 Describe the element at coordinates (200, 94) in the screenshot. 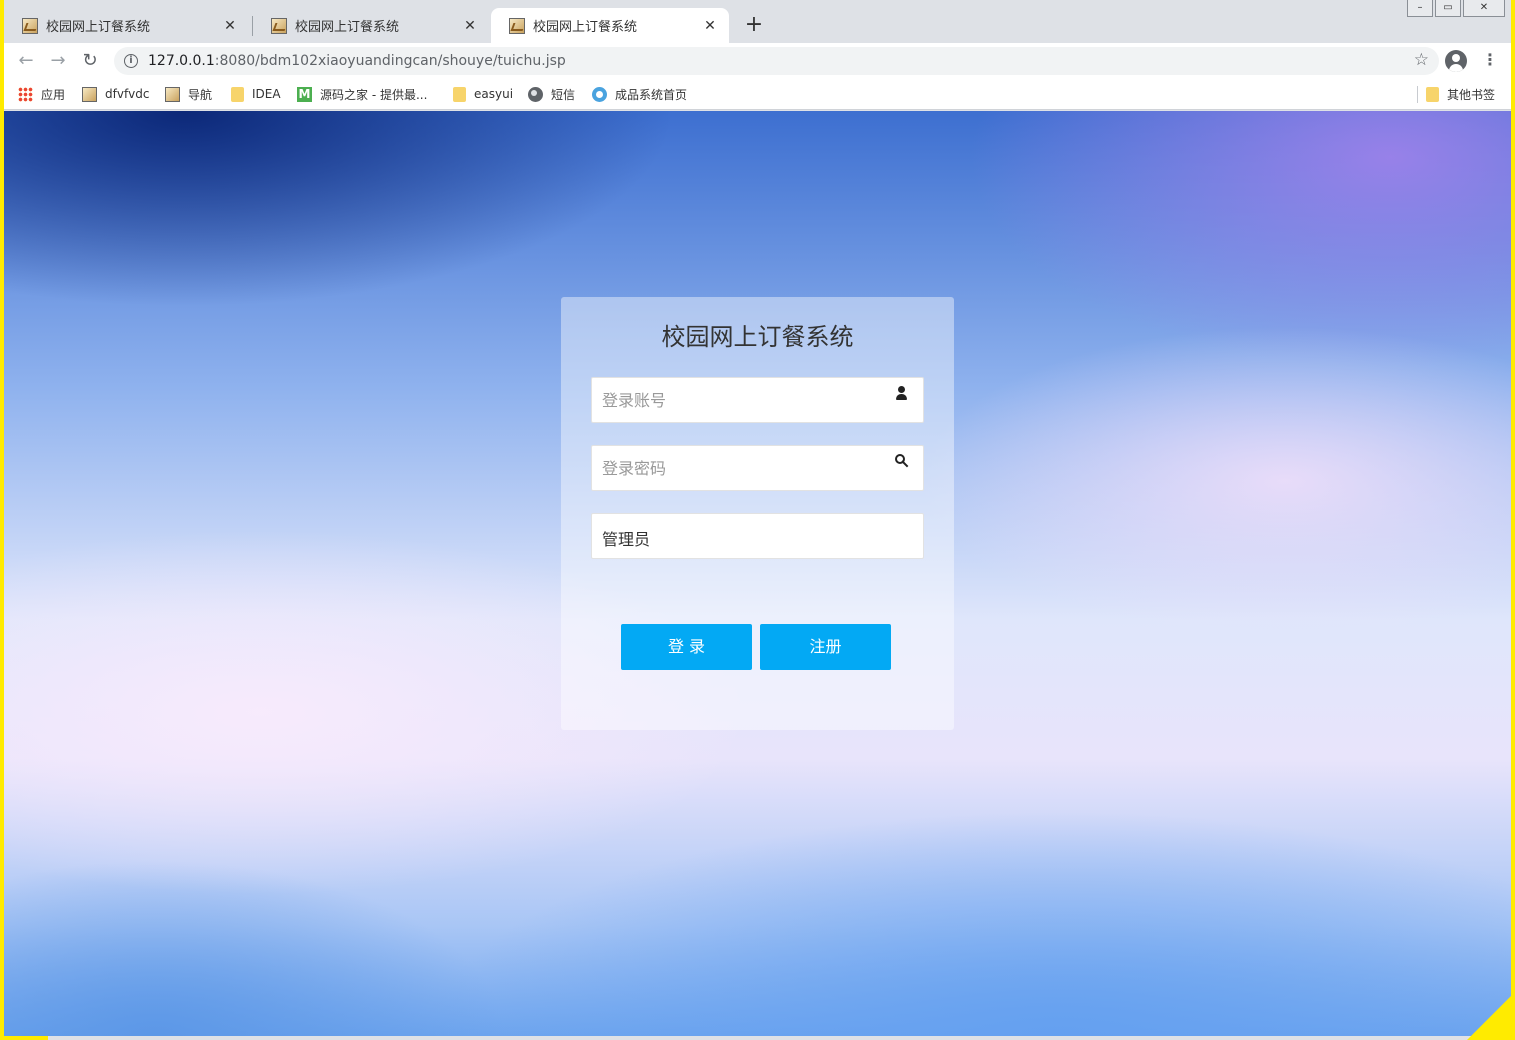

I see `bookmark-label: 导航` at that location.